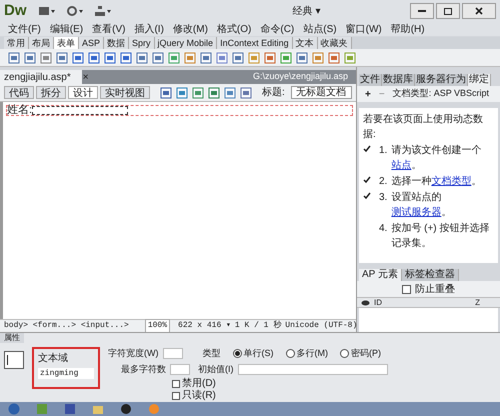 The width and height of the screenshot is (500, 416). What do you see at coordinates (24, 29) in the screenshot?
I see `menu-item: 文件(F)` at bounding box center [24, 29].